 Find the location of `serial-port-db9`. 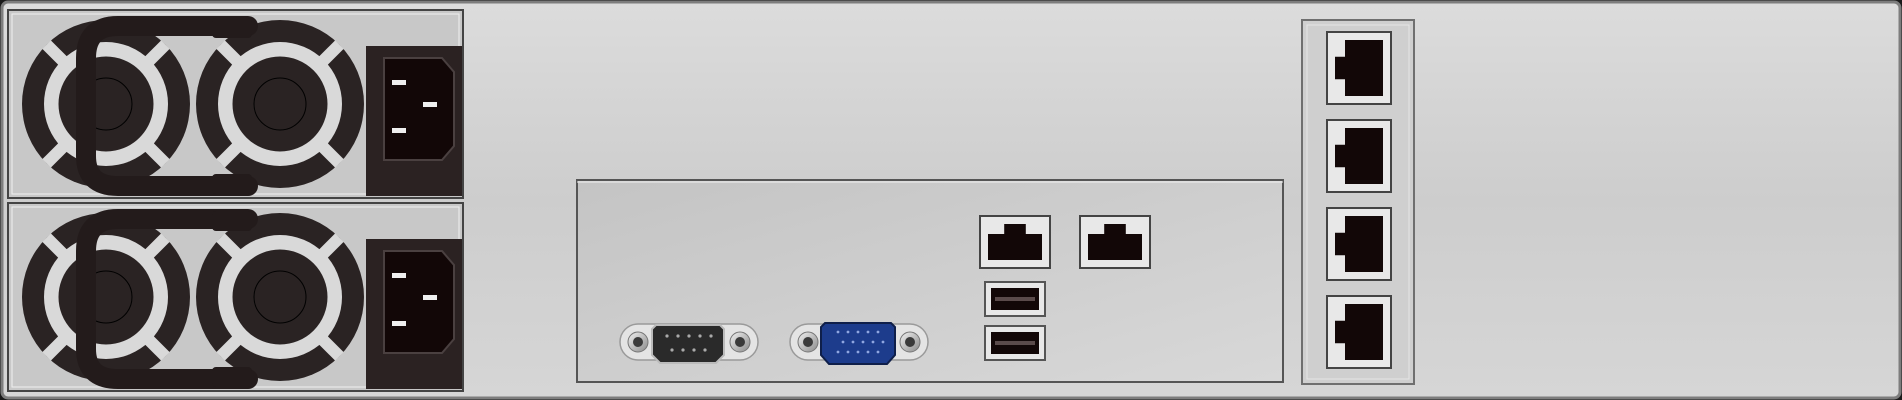

serial-port-db9 is located at coordinates (689, 343).